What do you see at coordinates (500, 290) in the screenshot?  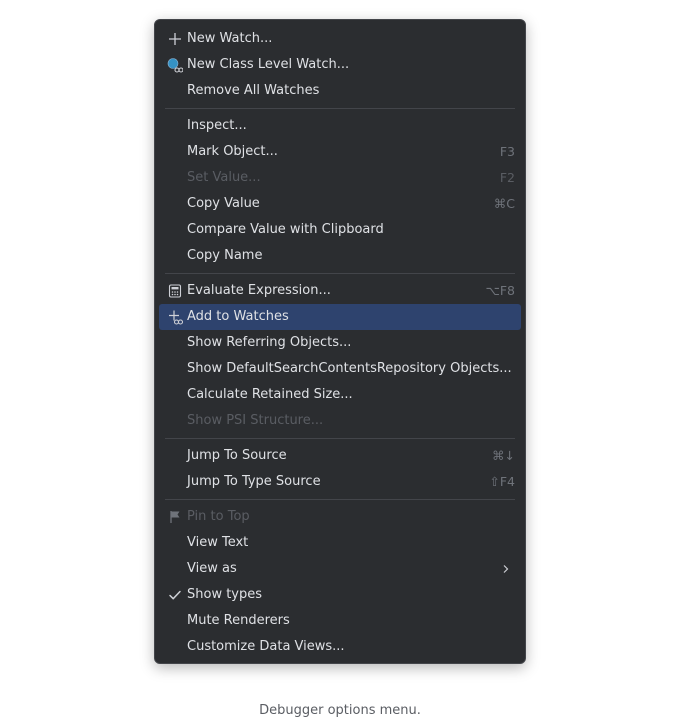 I see `menu-item-shortcut: ⌥F8` at bounding box center [500, 290].